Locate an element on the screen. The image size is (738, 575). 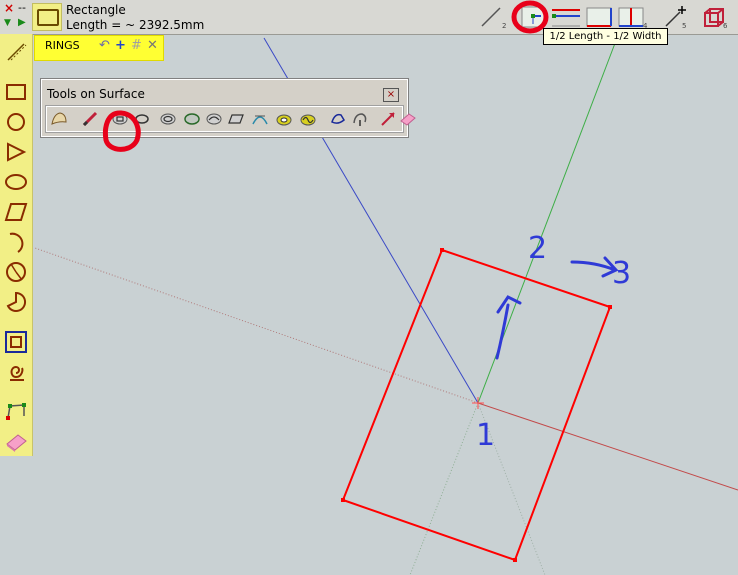
surface-arc-icon is located at coordinates (214, 119).